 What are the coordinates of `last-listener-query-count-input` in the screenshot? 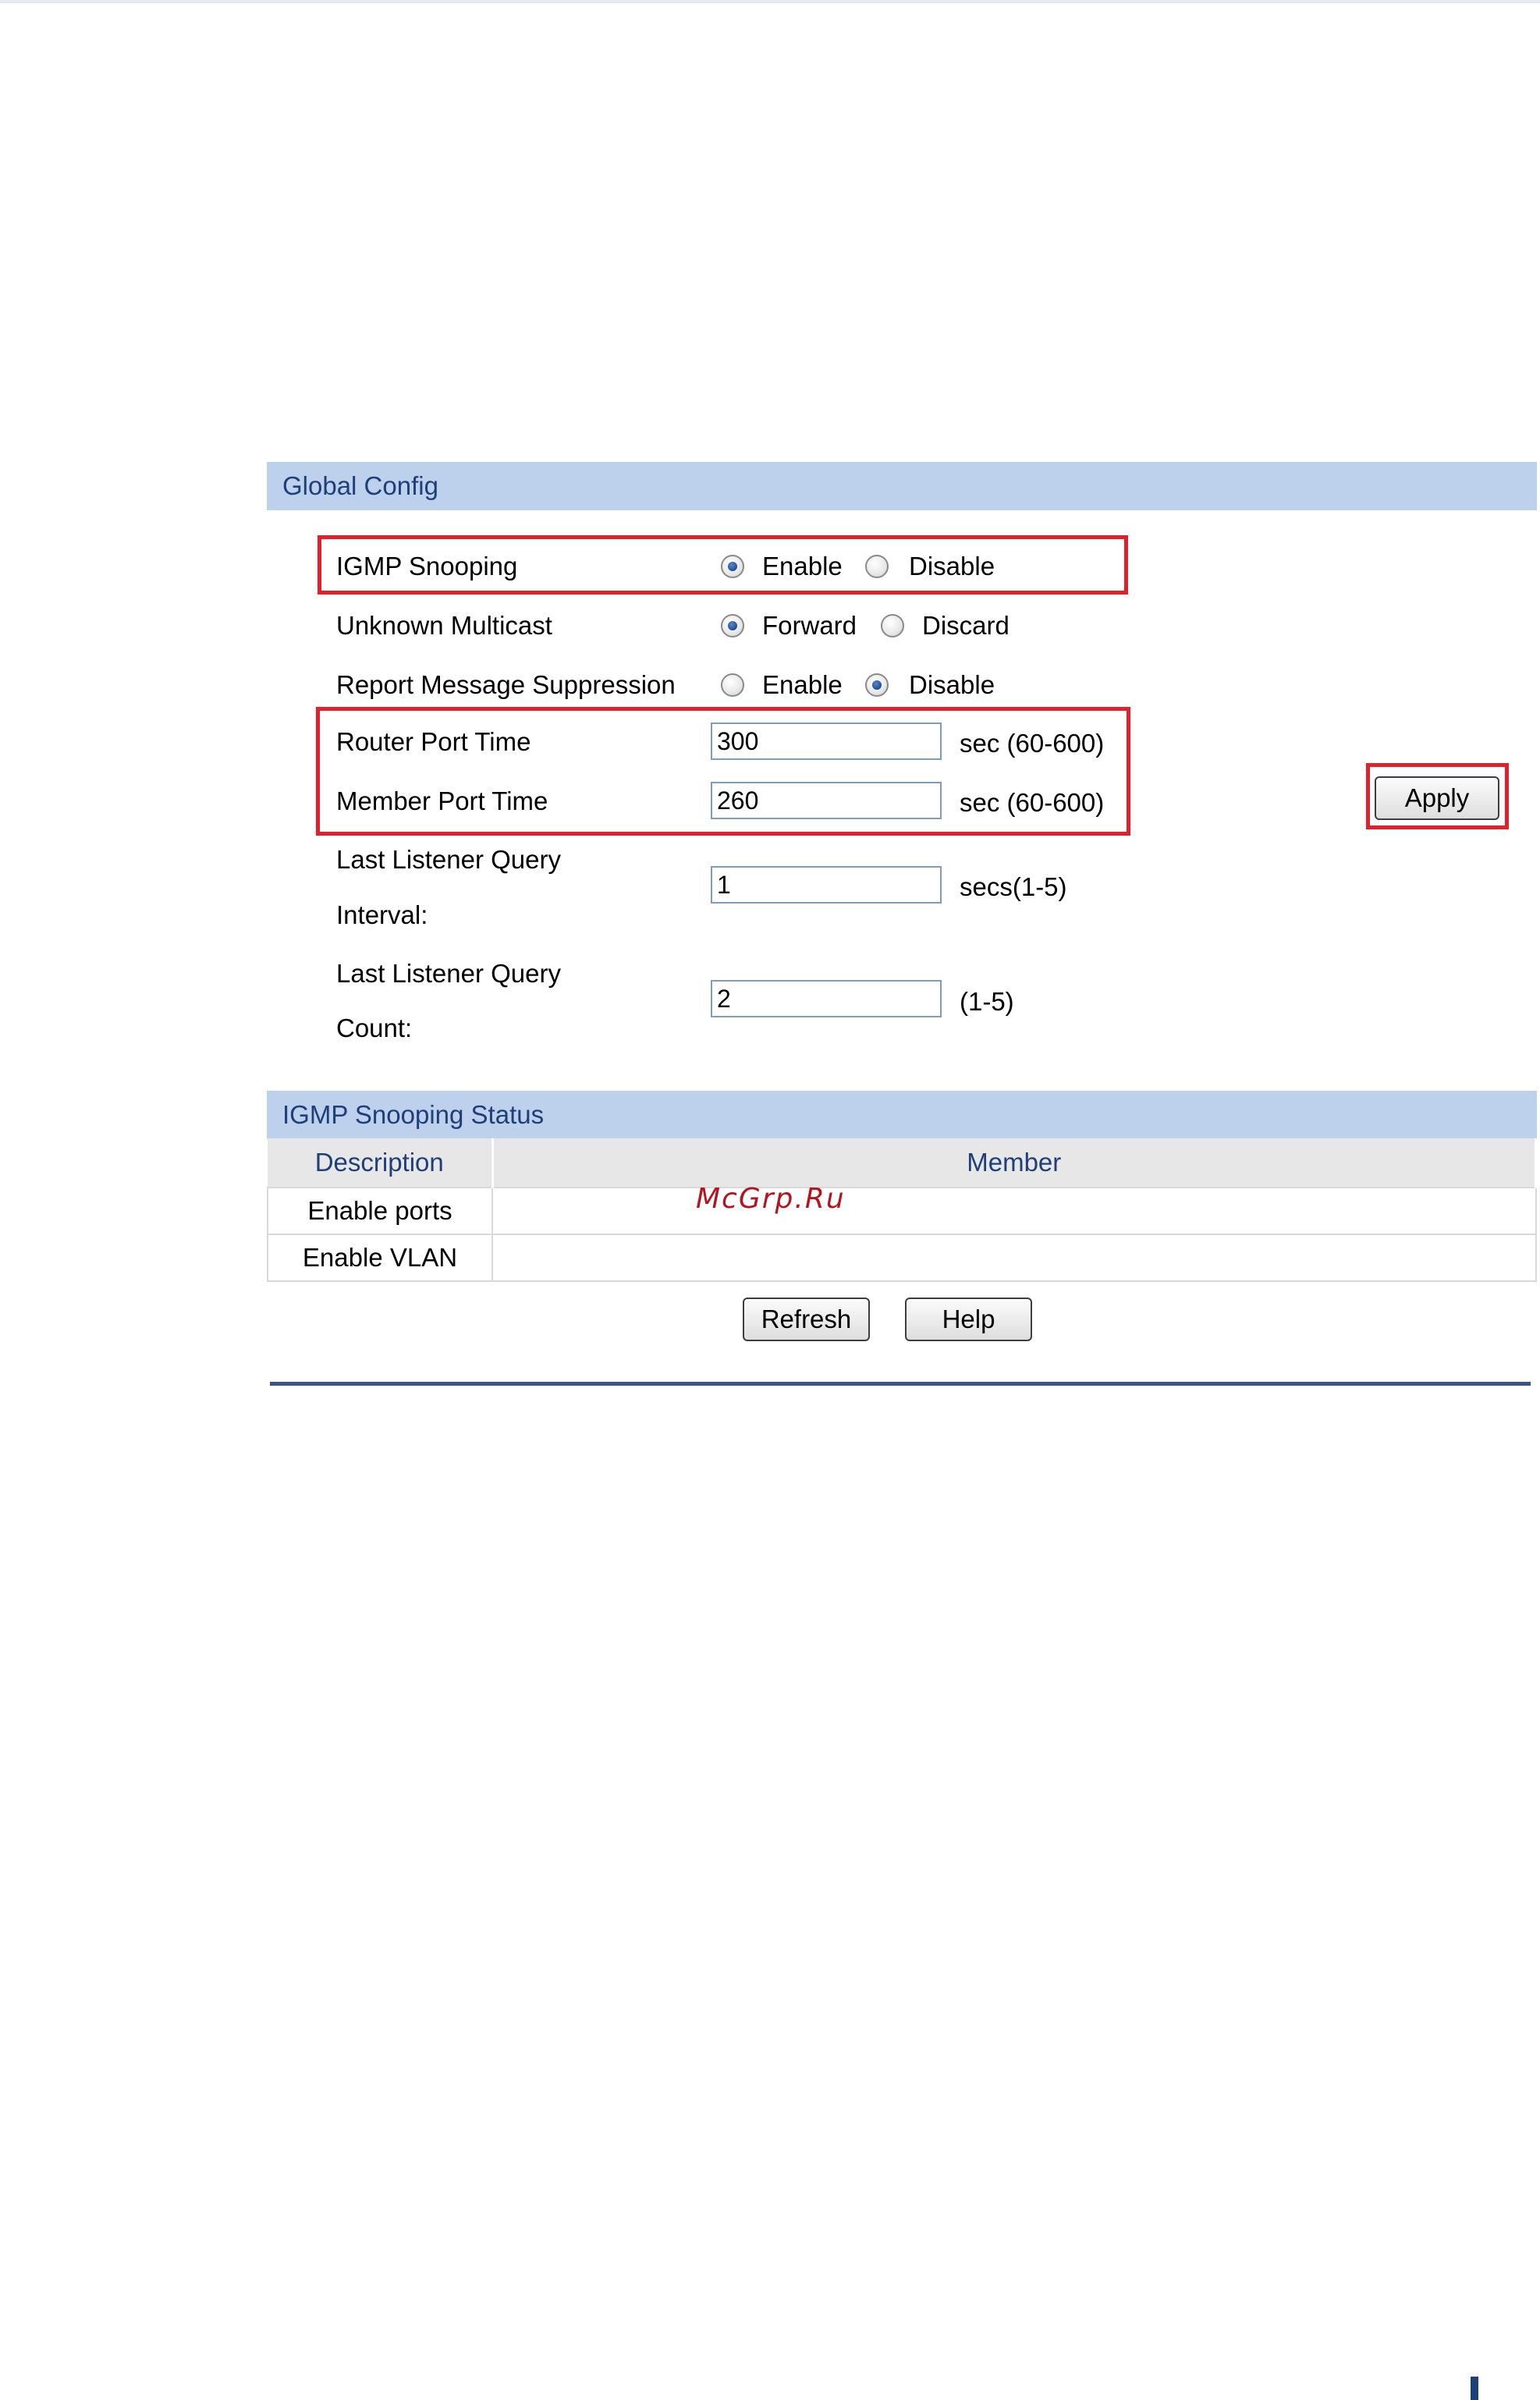 It's located at (826, 999).